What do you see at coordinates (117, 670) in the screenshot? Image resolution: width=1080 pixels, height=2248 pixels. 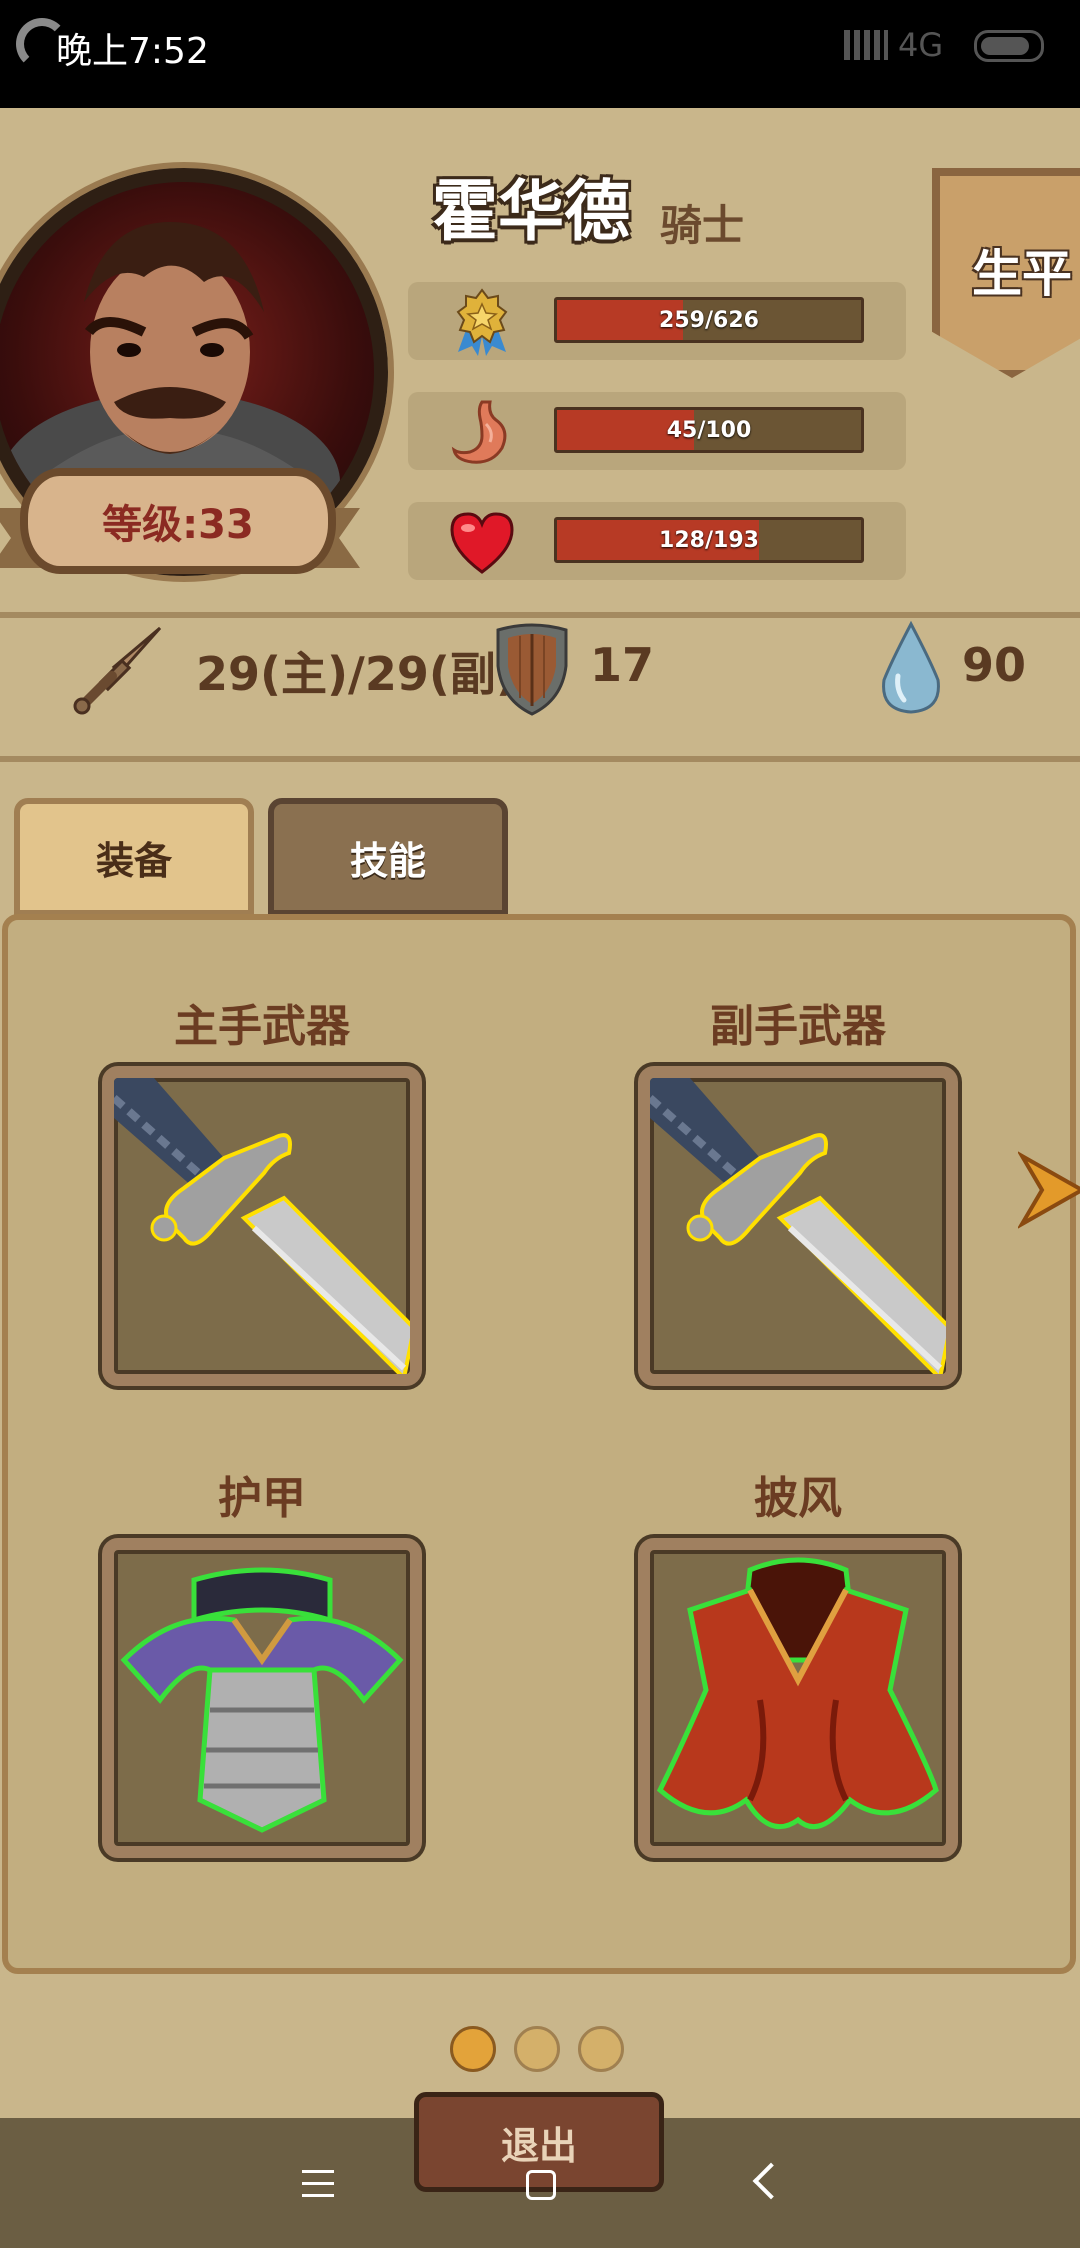 I see `sword-icon` at bounding box center [117, 670].